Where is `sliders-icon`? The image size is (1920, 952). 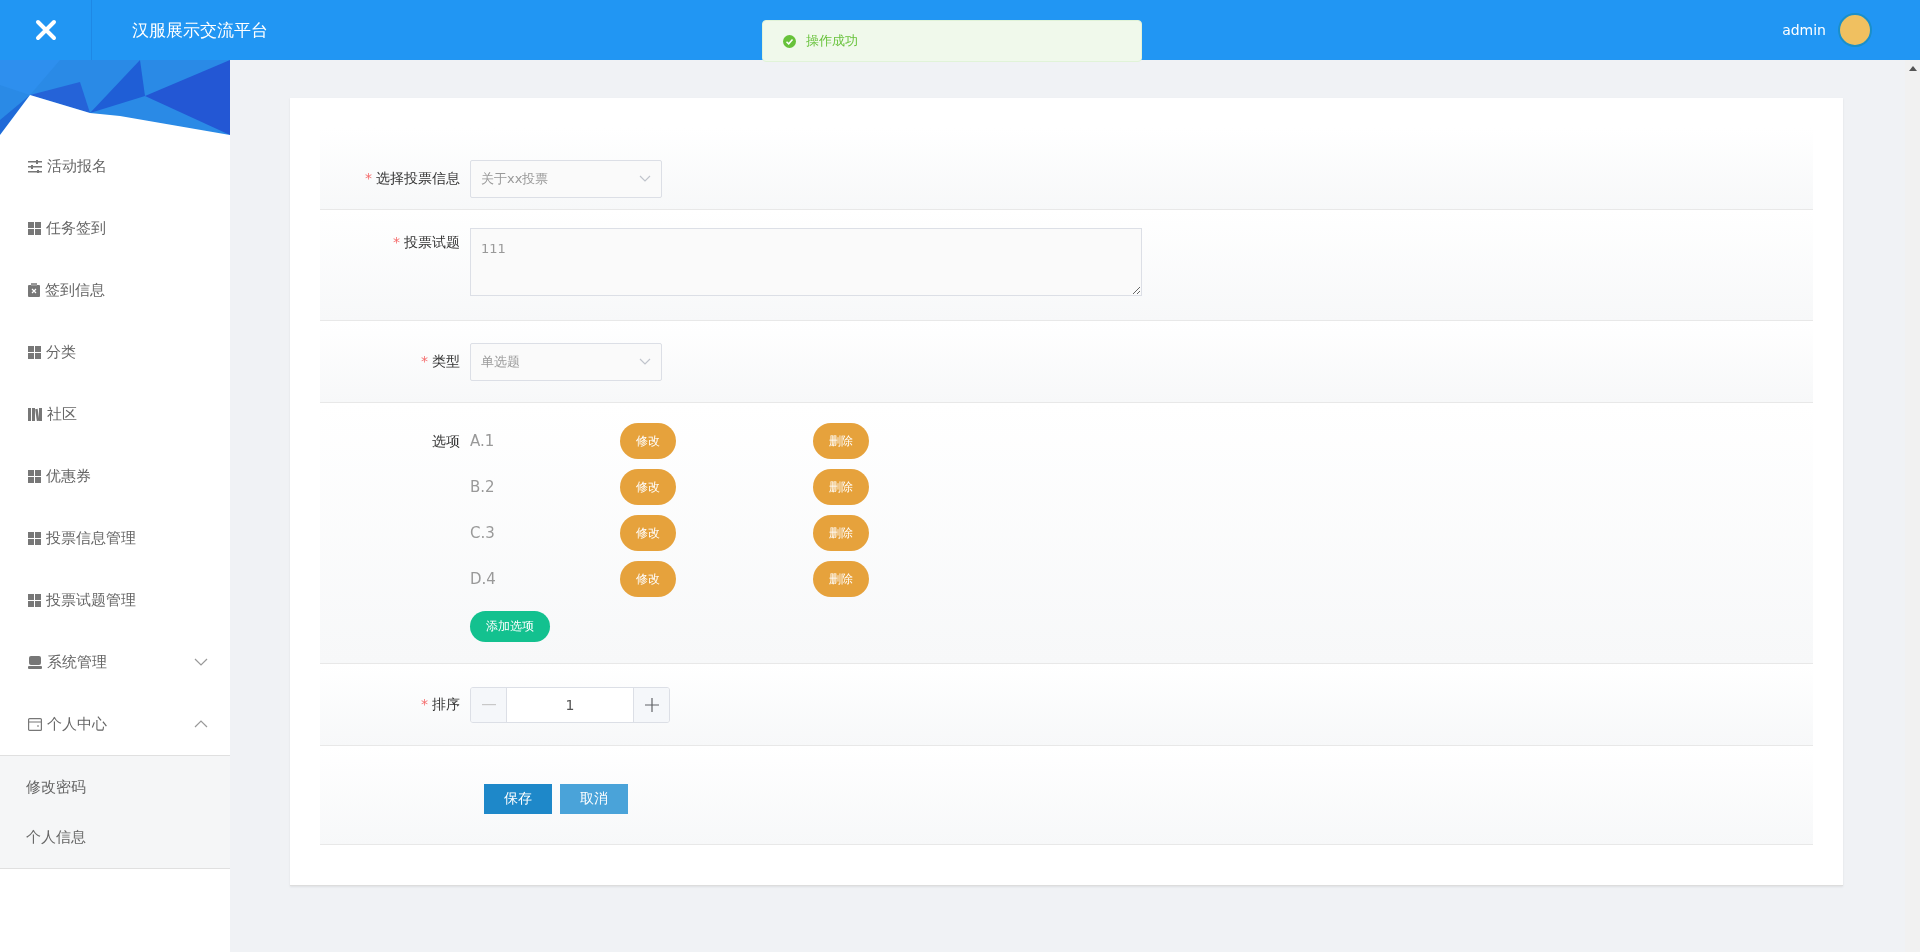 sliders-icon is located at coordinates (35, 166).